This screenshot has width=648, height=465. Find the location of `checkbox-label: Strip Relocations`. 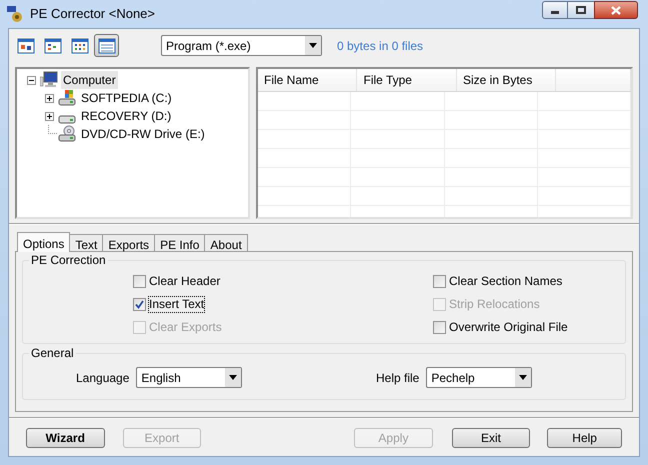

checkbox-label: Strip Relocations is located at coordinates (494, 304).